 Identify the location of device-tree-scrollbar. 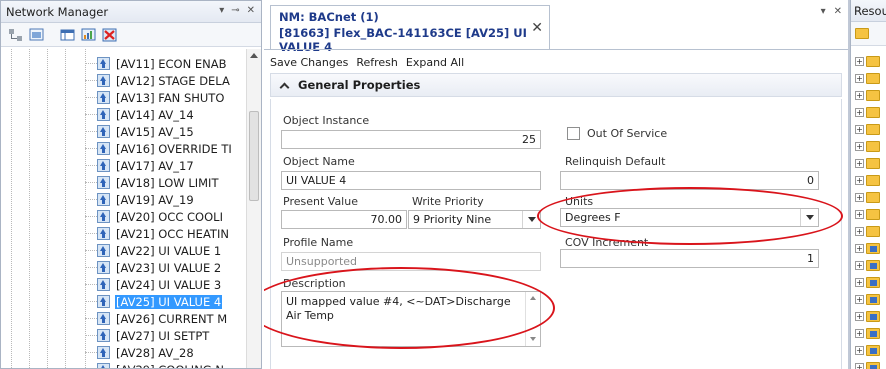
(253, 208).